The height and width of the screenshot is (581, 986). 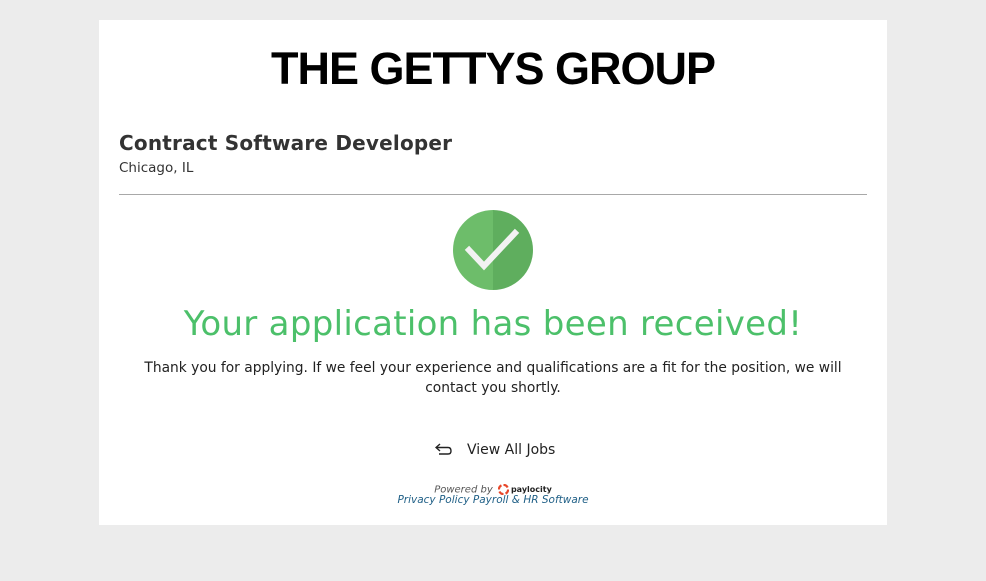 What do you see at coordinates (493, 194) in the screenshot?
I see `divider` at bounding box center [493, 194].